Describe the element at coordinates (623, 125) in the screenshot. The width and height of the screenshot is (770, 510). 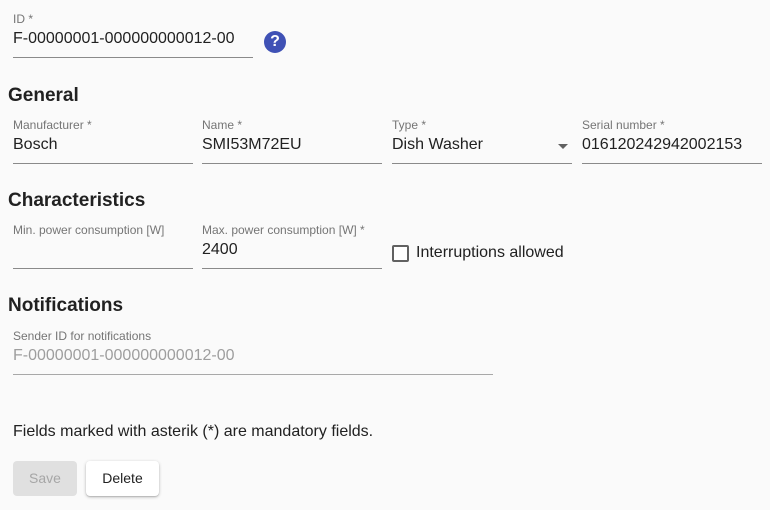
I see `serial-label: Serial number *` at that location.